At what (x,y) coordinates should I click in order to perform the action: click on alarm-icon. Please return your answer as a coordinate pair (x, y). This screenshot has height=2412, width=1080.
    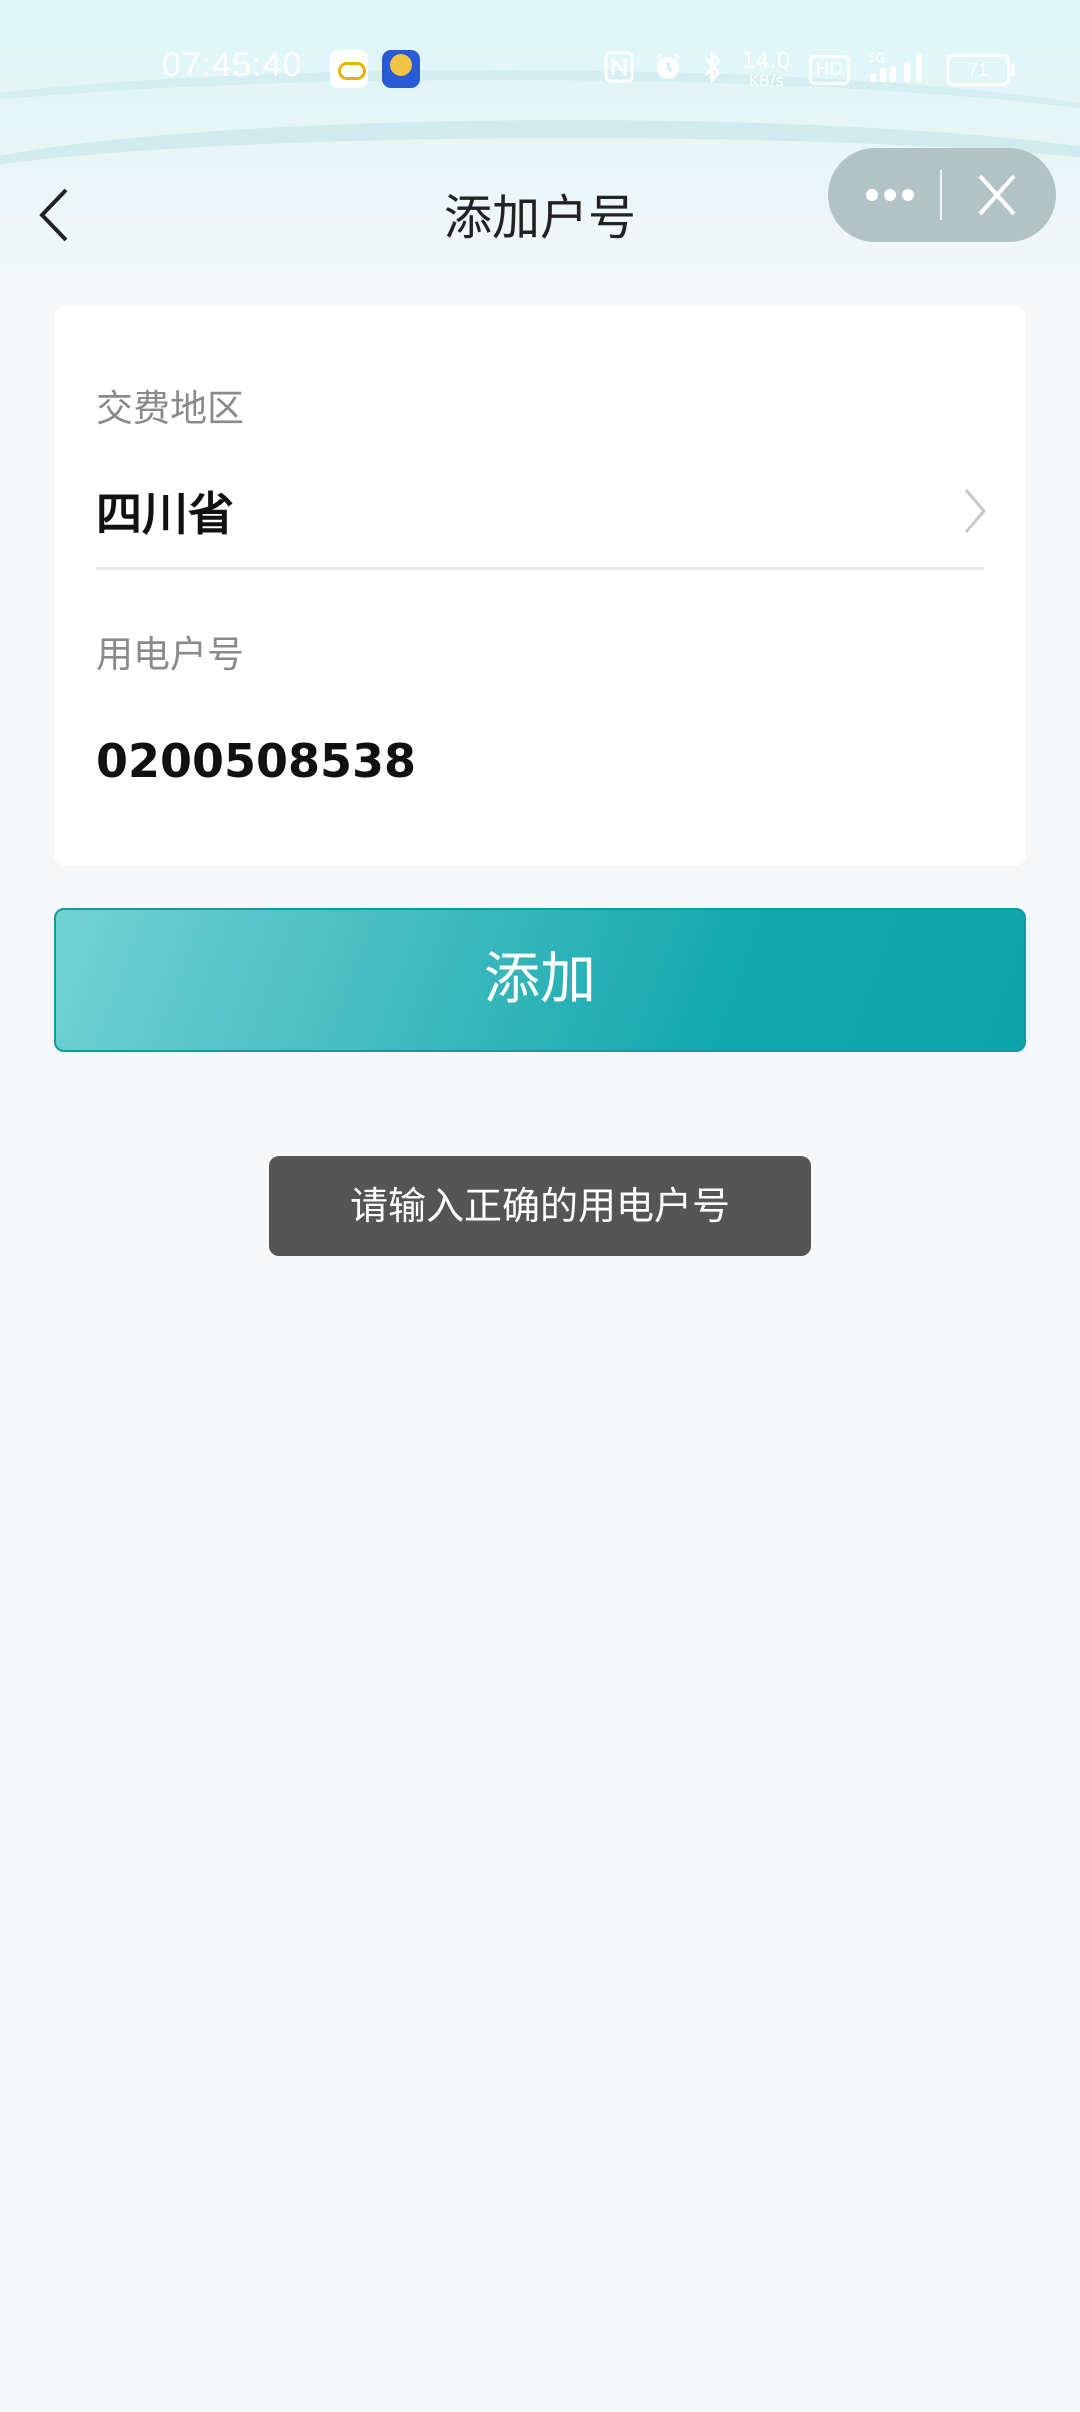
    Looking at the image, I should click on (668, 70).